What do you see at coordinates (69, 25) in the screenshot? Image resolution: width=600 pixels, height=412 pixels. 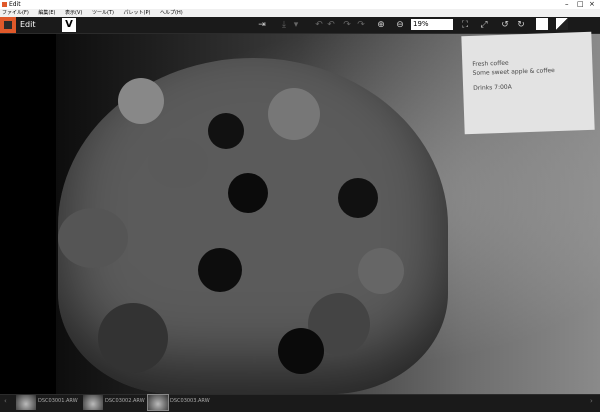 I see `brand-mark: V` at bounding box center [69, 25].